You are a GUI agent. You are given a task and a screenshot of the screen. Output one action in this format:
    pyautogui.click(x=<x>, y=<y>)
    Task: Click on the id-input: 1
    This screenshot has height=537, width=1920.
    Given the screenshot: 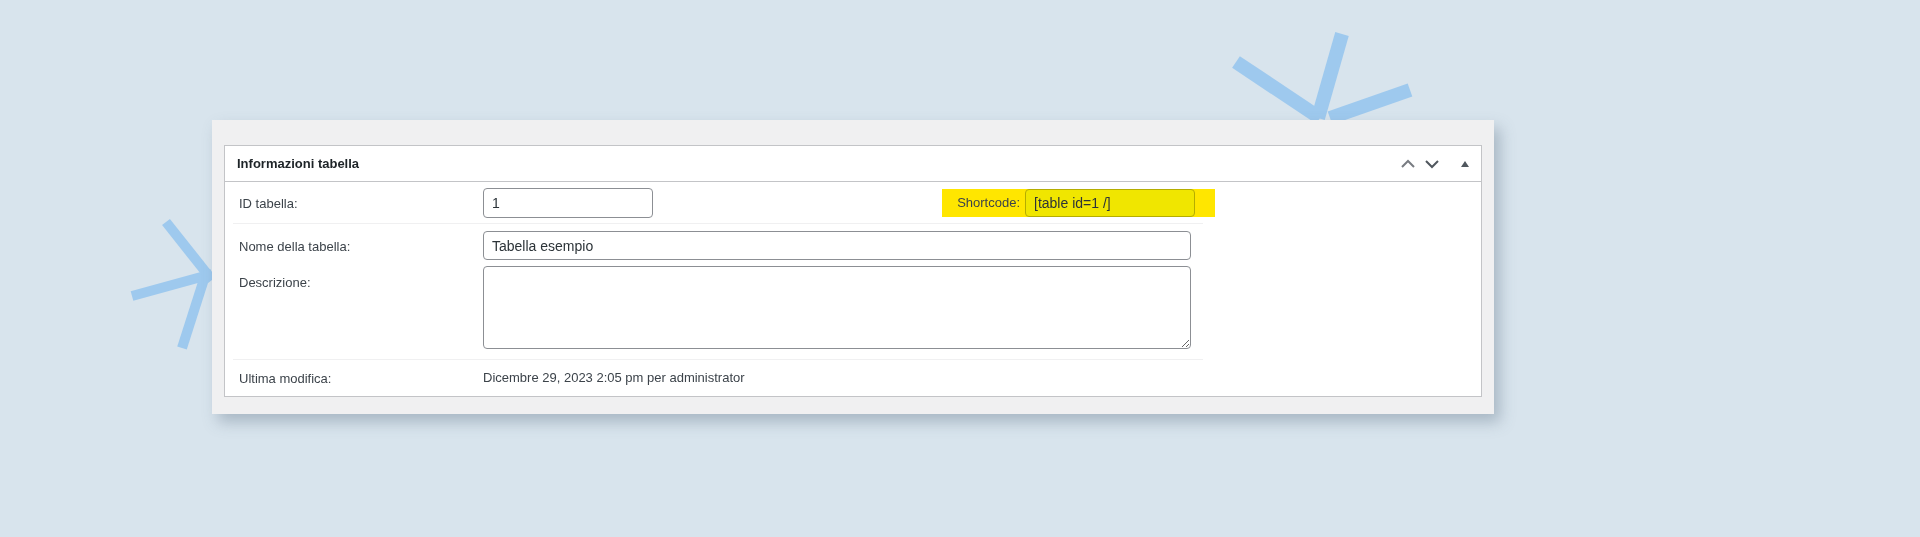 What is the action you would take?
    pyautogui.click(x=568, y=202)
    